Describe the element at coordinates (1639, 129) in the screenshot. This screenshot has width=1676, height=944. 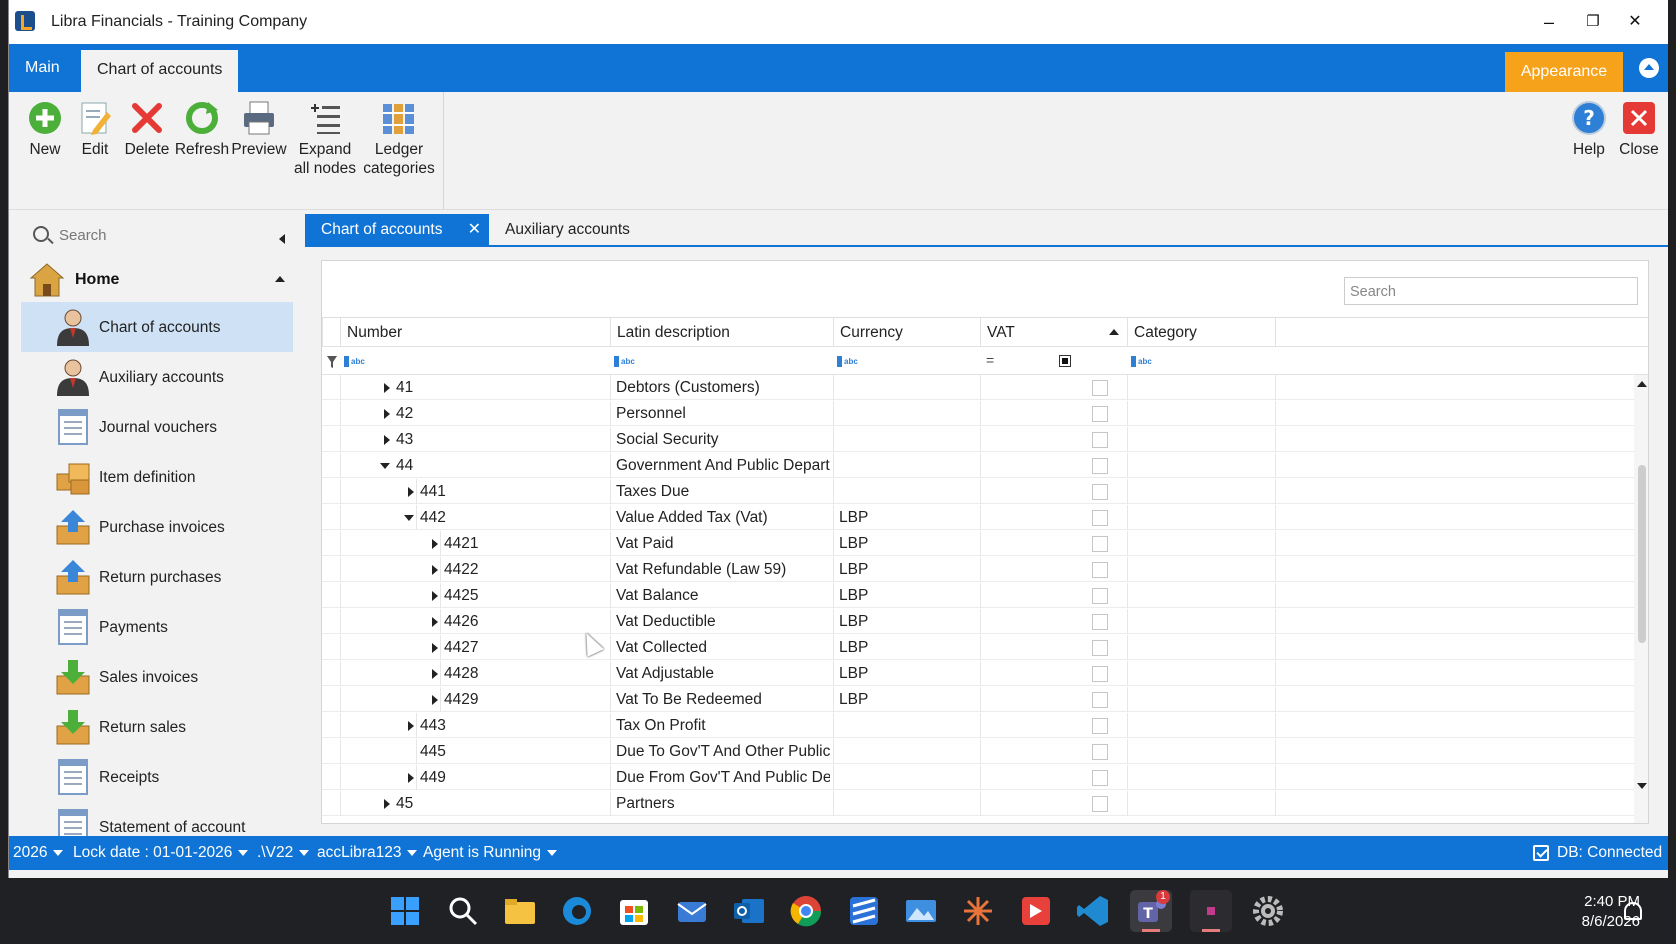
I see `close-button: Close` at that location.